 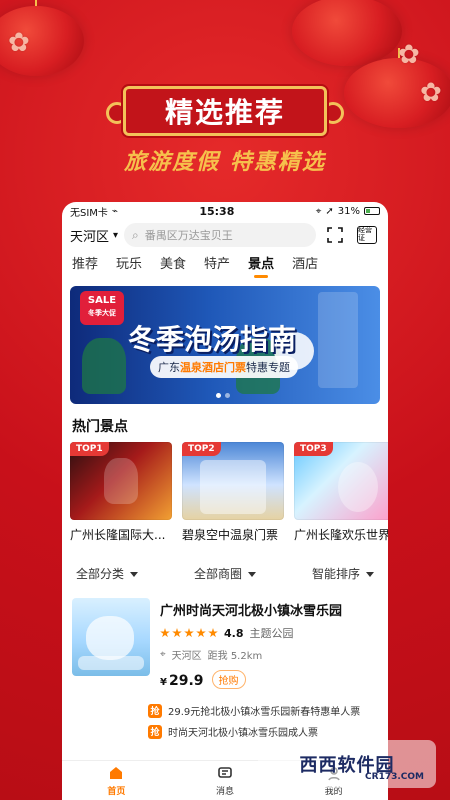 What do you see at coordinates (100, 574) in the screenshot?
I see `filter-label: 全部分类` at bounding box center [100, 574].